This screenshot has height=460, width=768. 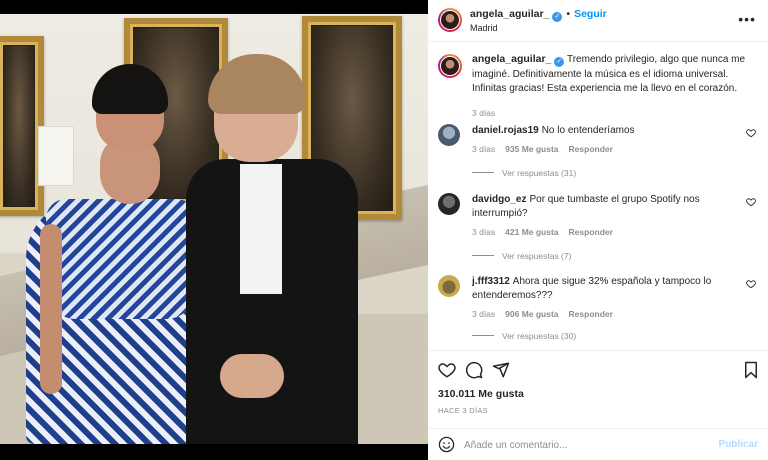 What do you see at coordinates (474, 370) in the screenshot?
I see `comment-icon` at bounding box center [474, 370].